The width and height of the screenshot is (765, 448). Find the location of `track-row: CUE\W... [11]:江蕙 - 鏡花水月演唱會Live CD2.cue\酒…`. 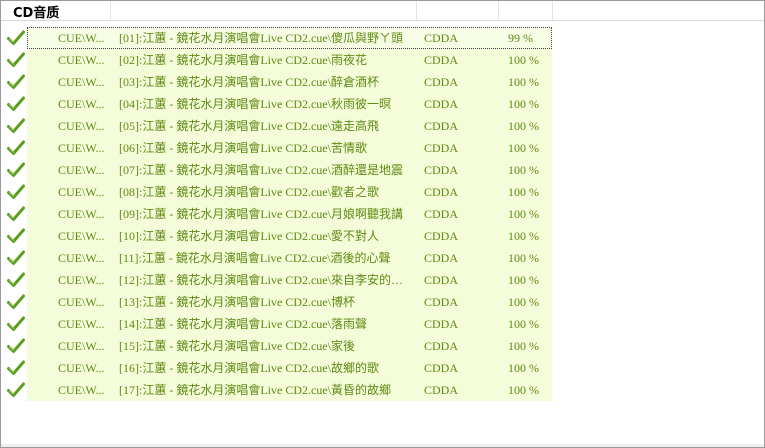

track-row: CUE\W... [11]:江蕙 - 鏡花水月演唱會Live CD2.cue\酒… is located at coordinates (382, 258).